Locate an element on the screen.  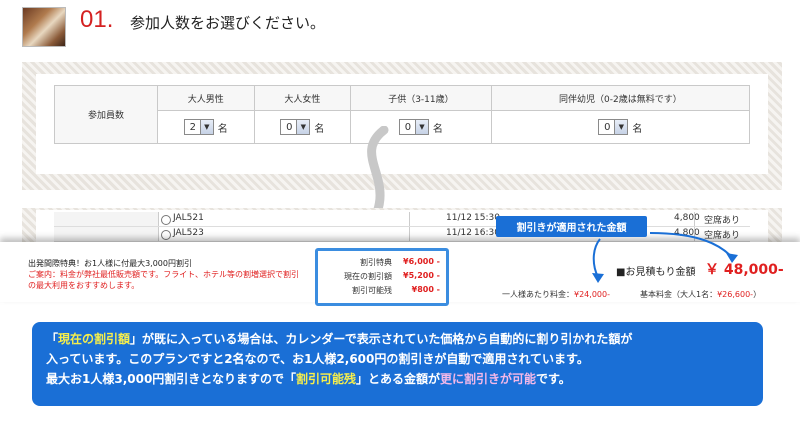
discount-row: 現在の割引額 ¥5,200 - is located at coordinates (382, 277).